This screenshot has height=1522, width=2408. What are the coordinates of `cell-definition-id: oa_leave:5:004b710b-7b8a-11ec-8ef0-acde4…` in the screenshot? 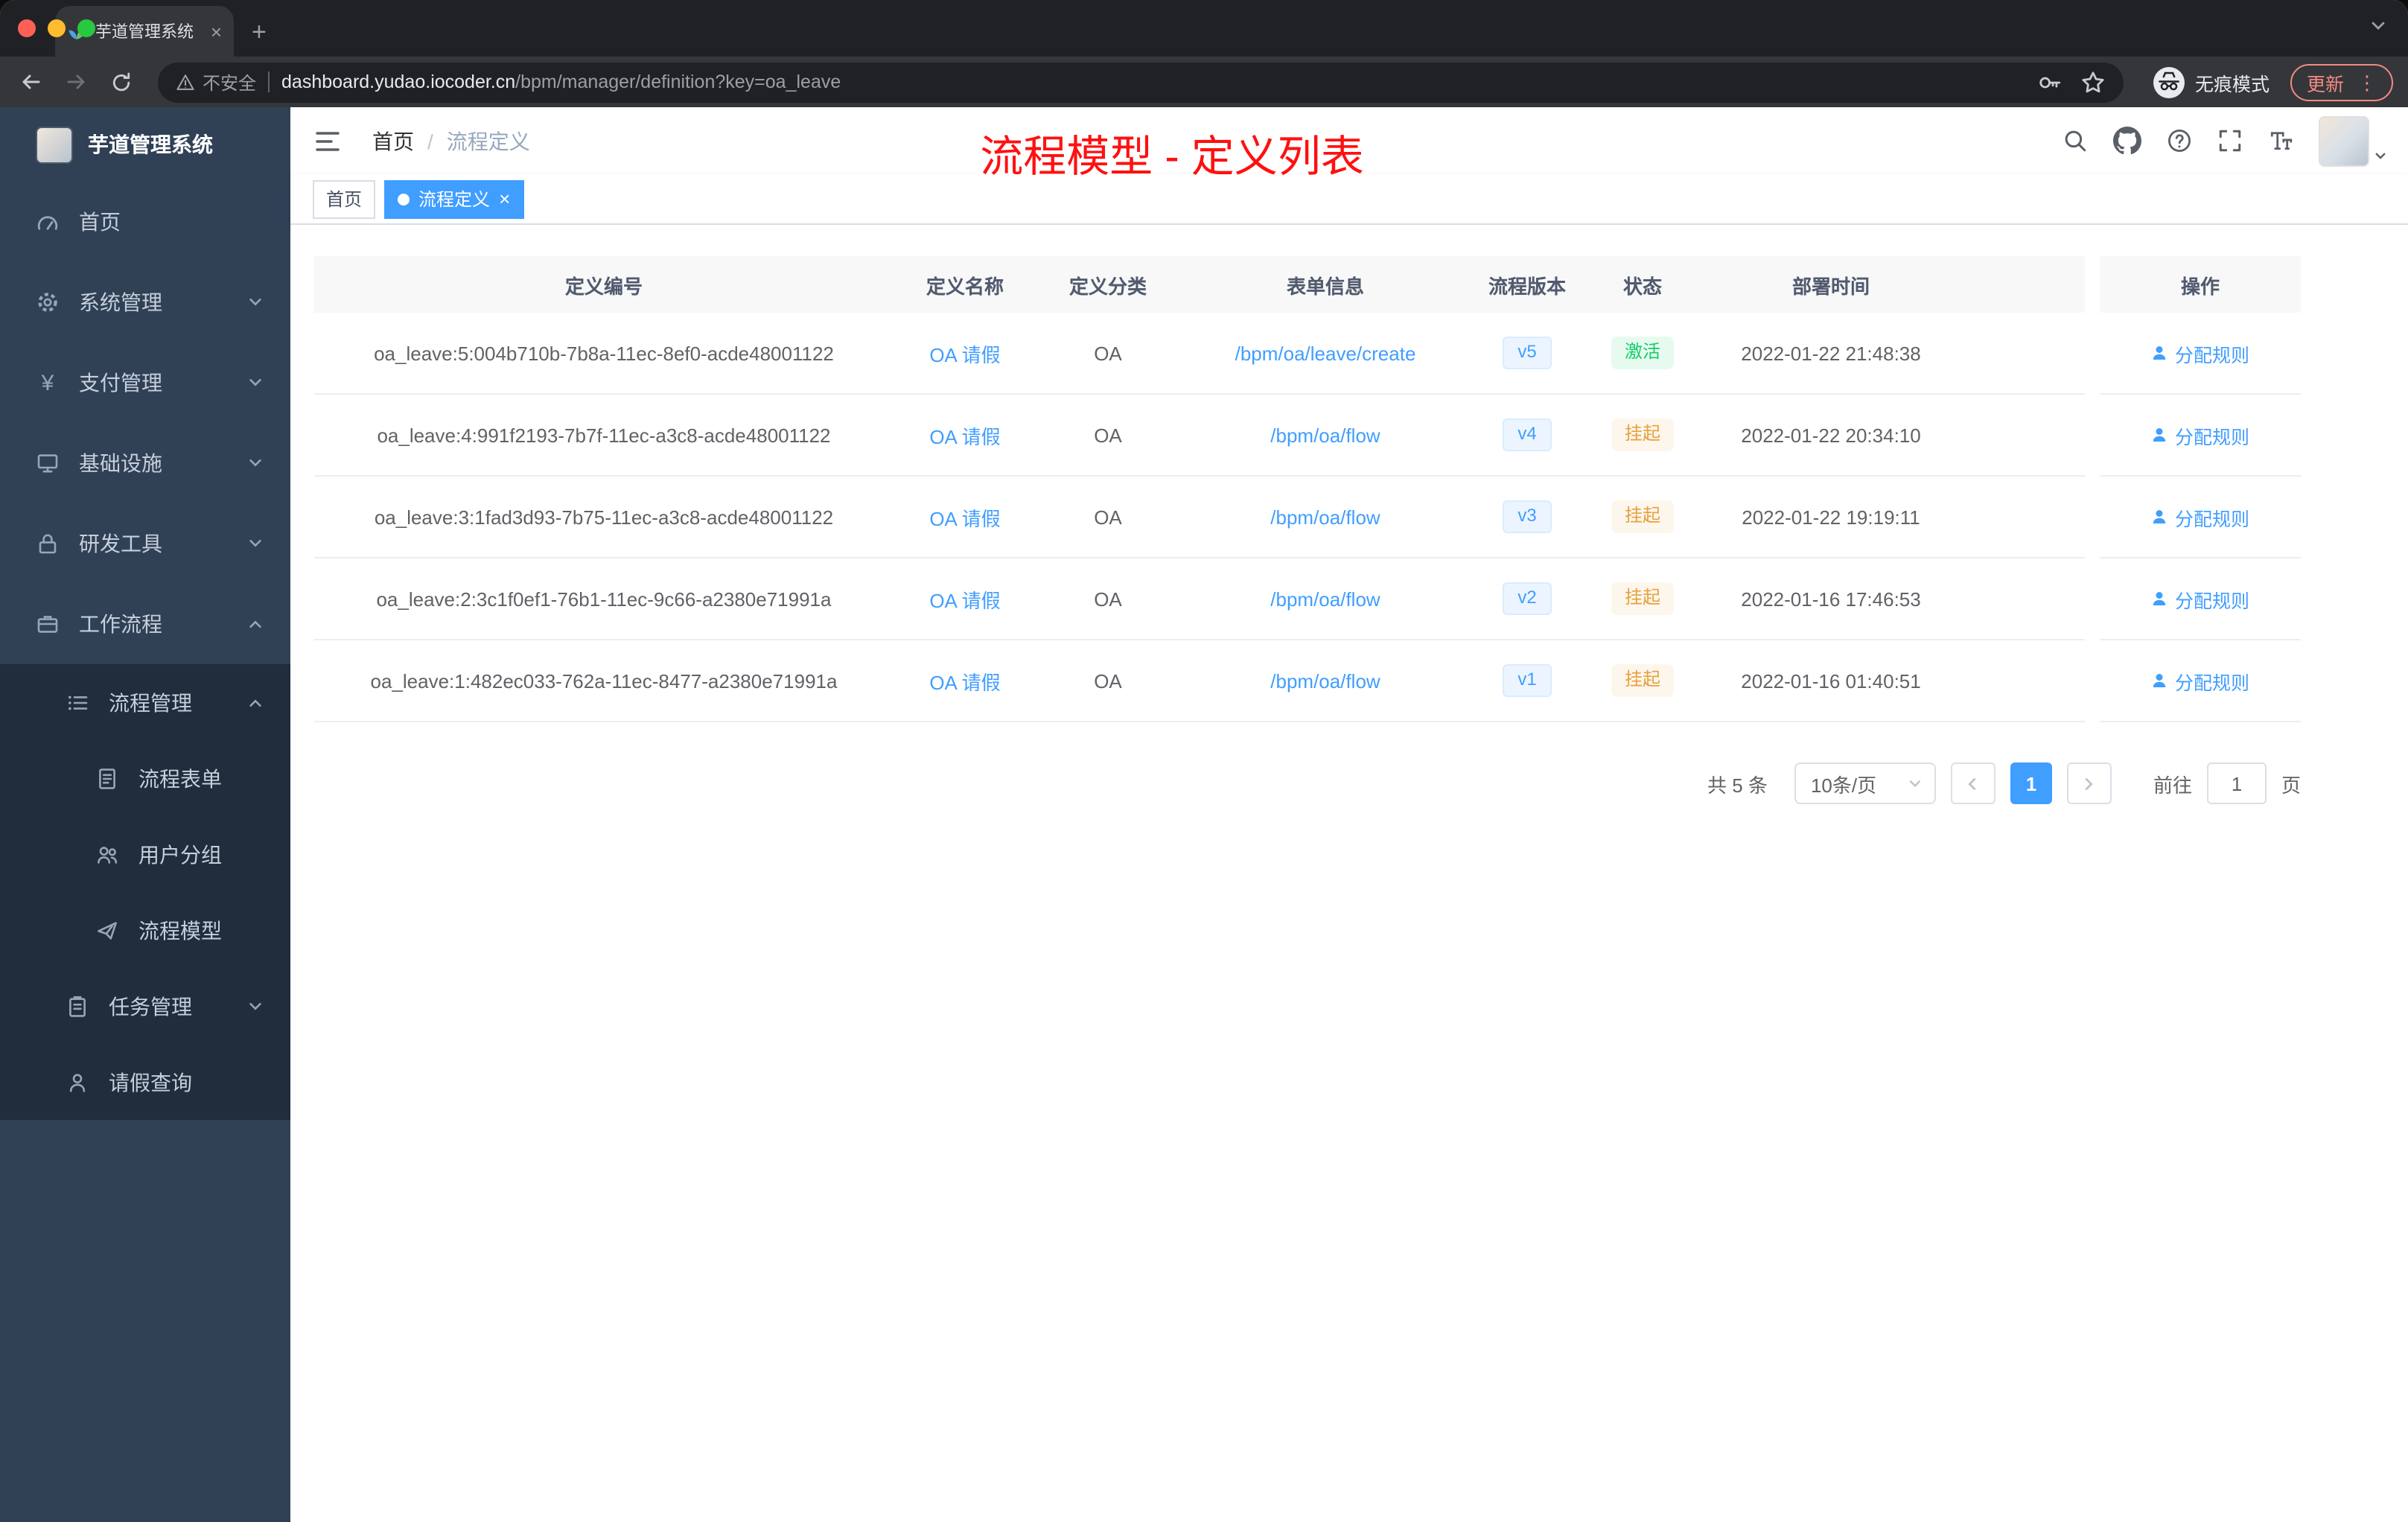 It's located at (604, 354).